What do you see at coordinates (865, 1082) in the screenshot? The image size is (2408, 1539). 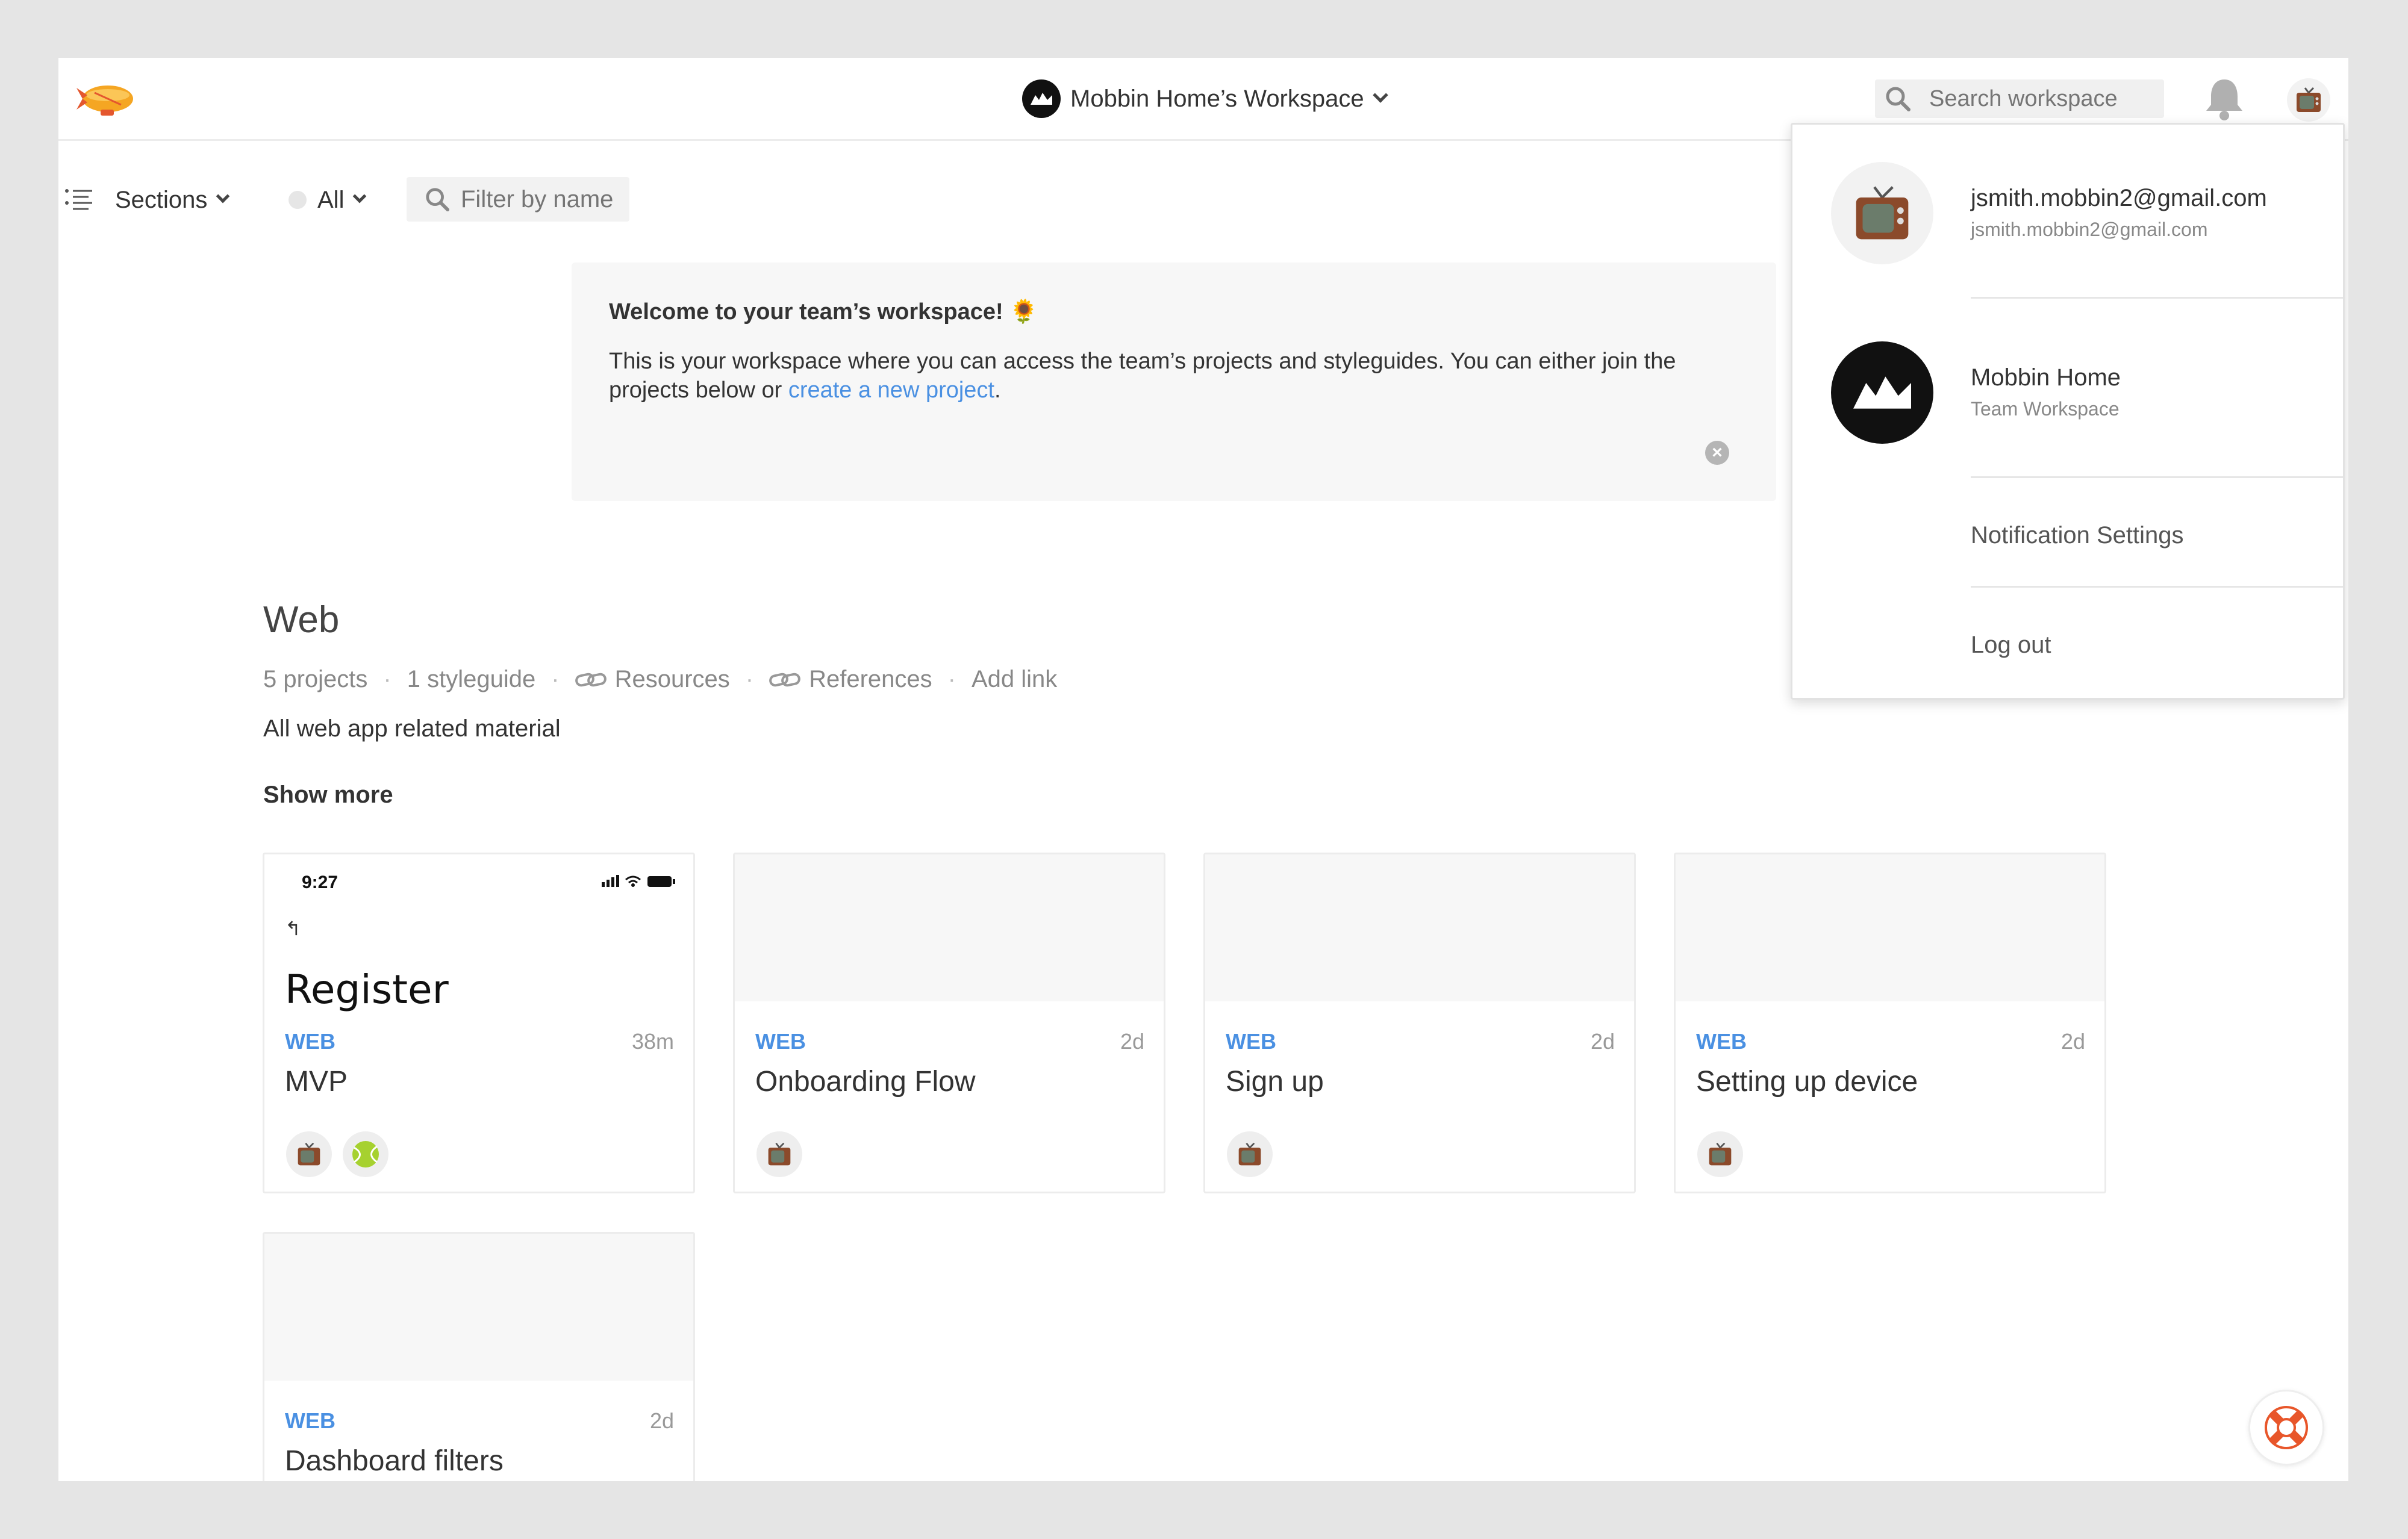 I see `project-name: Onboarding Flow` at bounding box center [865, 1082].